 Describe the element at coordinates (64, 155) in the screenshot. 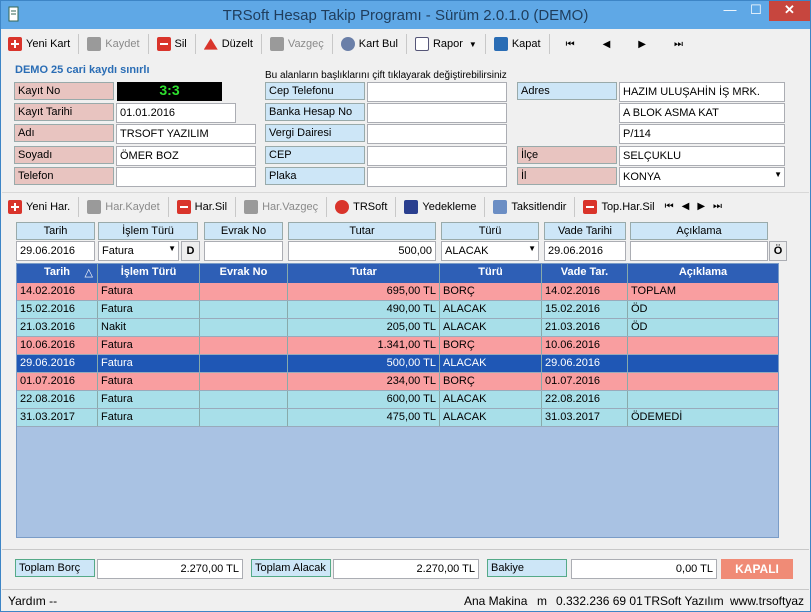

I see `soyadi-label: Soyadı` at that location.